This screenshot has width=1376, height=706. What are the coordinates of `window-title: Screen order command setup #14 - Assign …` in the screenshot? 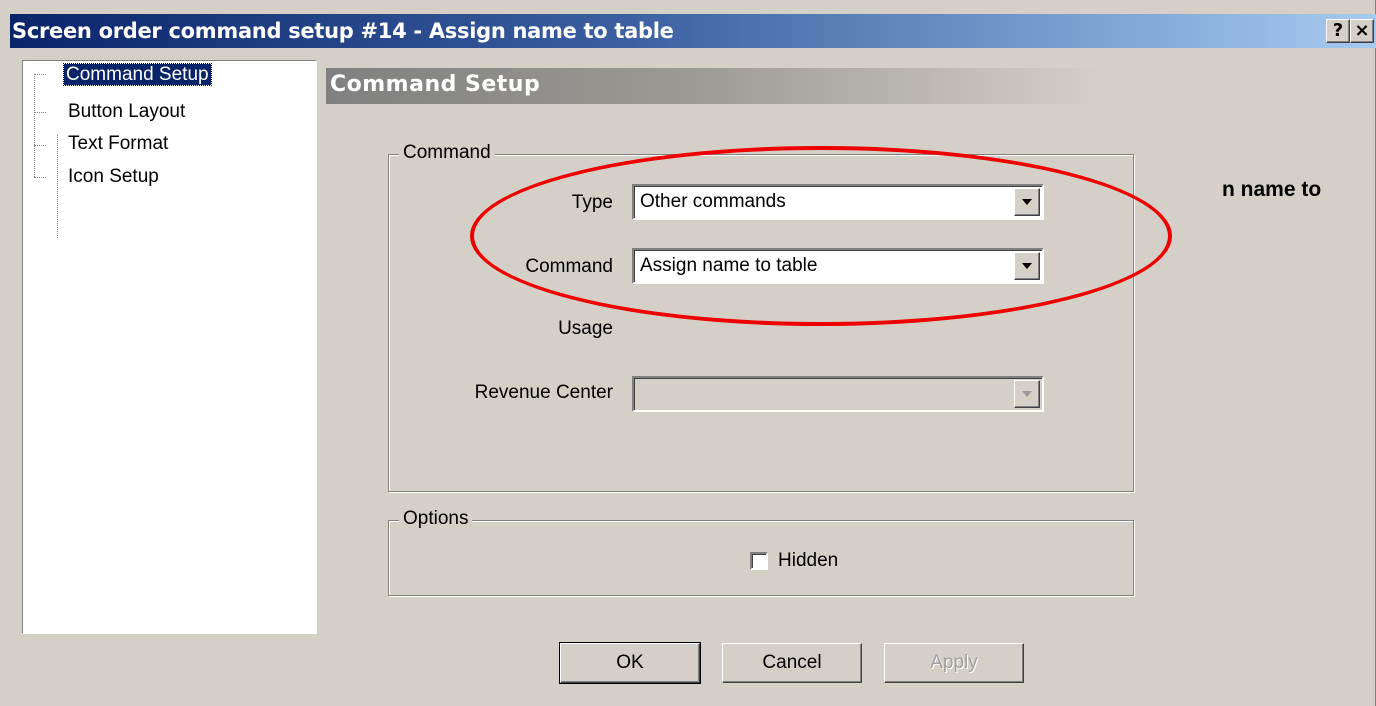 It's located at (343, 31).